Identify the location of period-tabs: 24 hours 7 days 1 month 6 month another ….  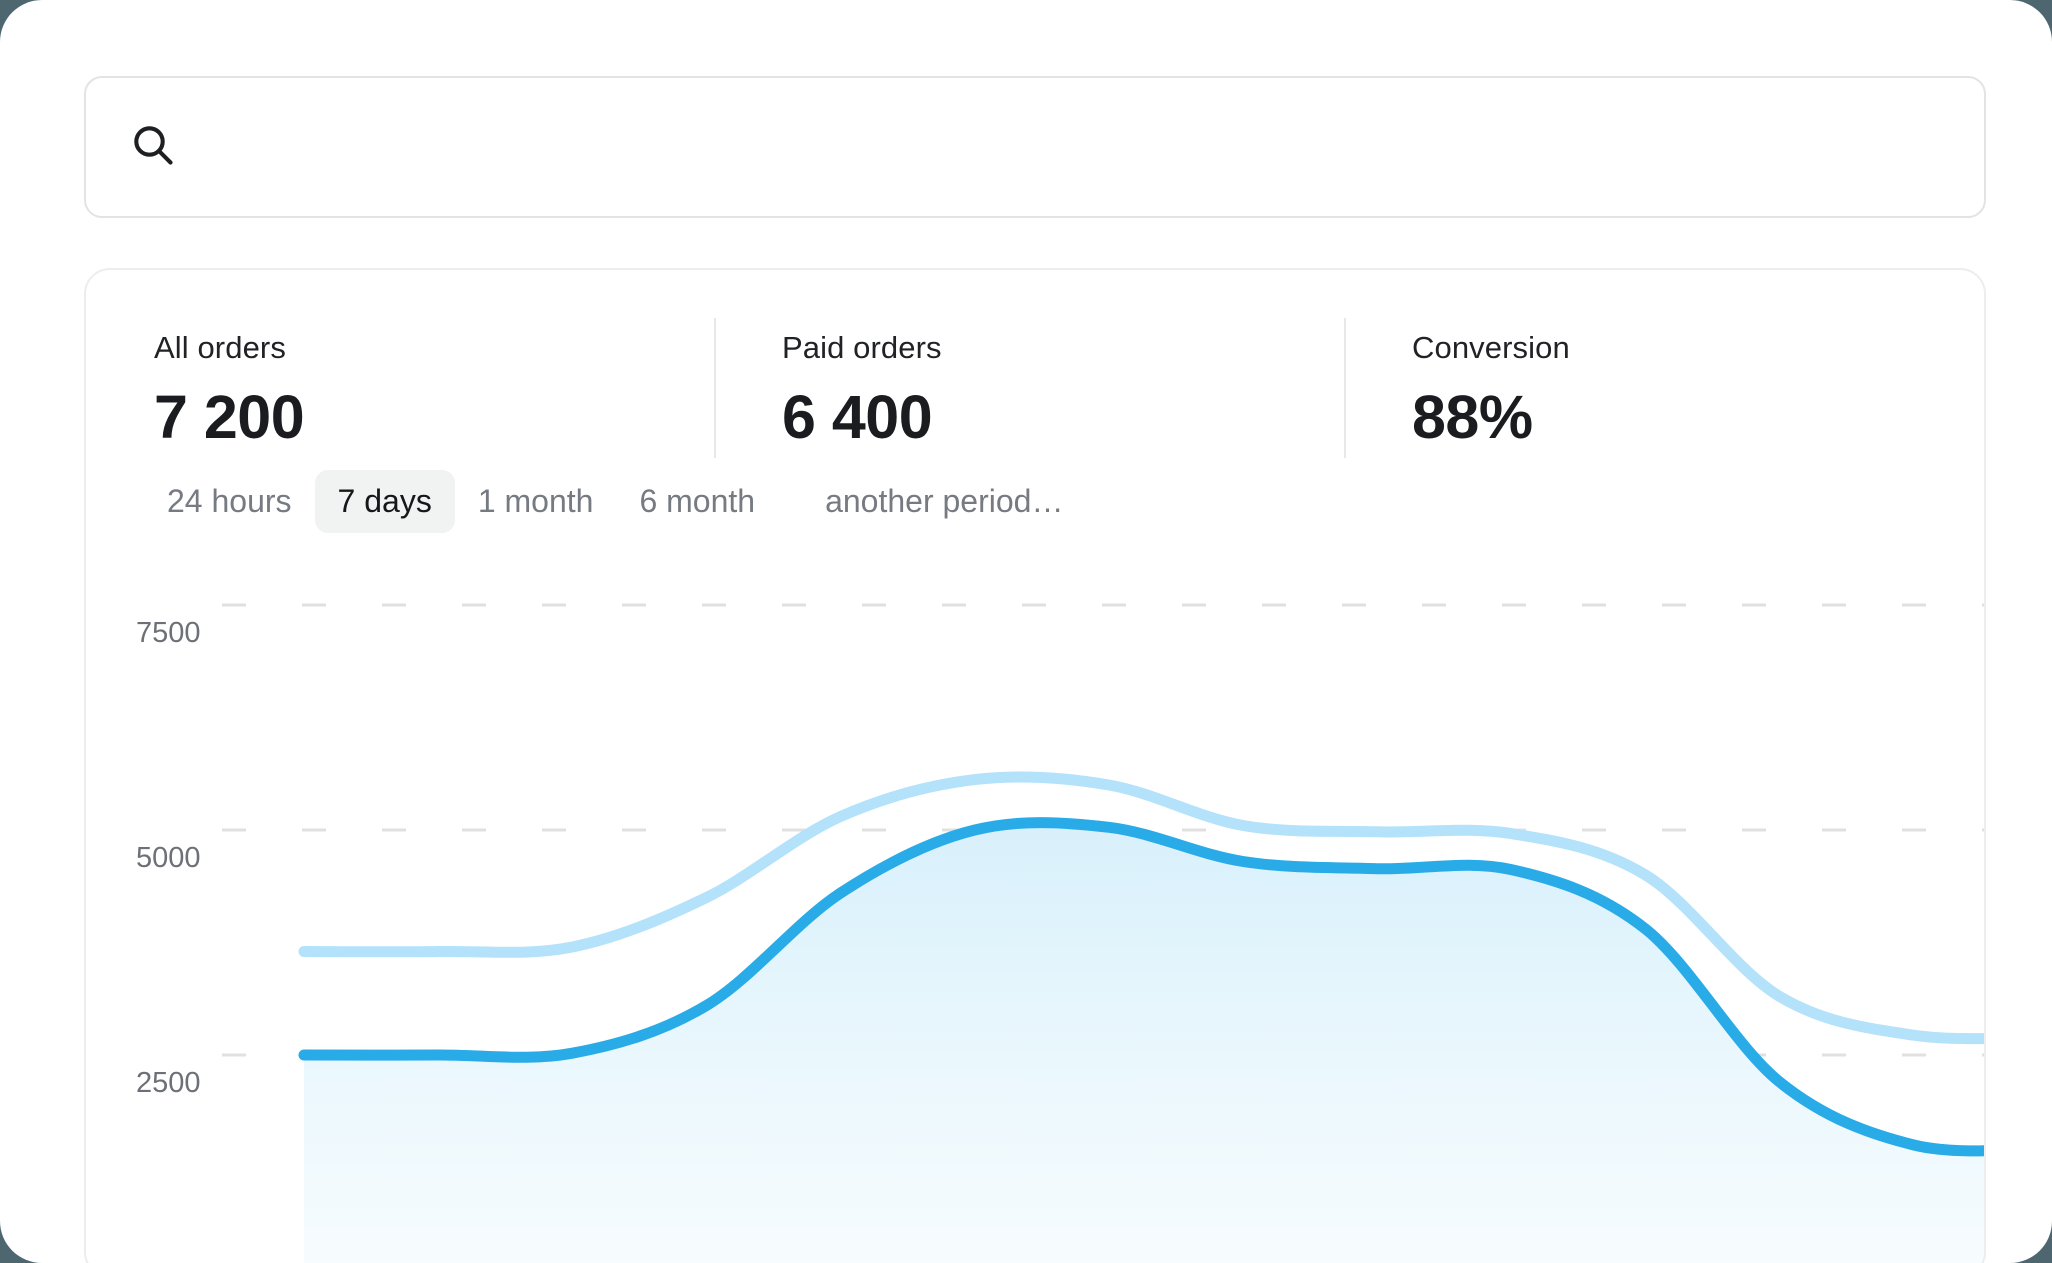
(615, 502).